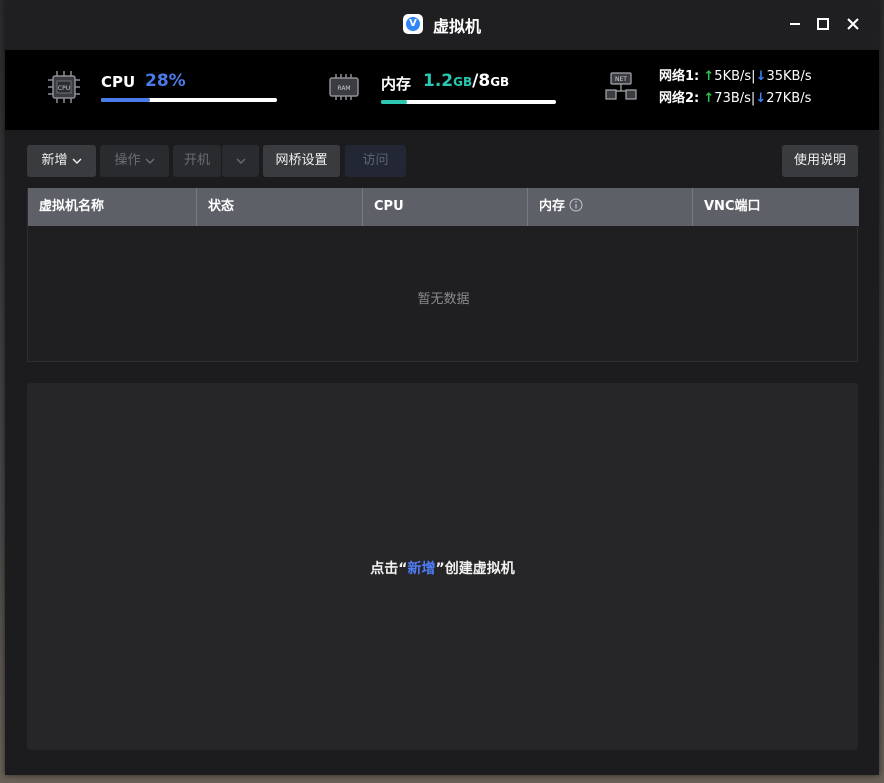 This screenshot has height=783, width=884. What do you see at coordinates (165, 81) in the screenshot?
I see `cpu-value: 28%` at bounding box center [165, 81].